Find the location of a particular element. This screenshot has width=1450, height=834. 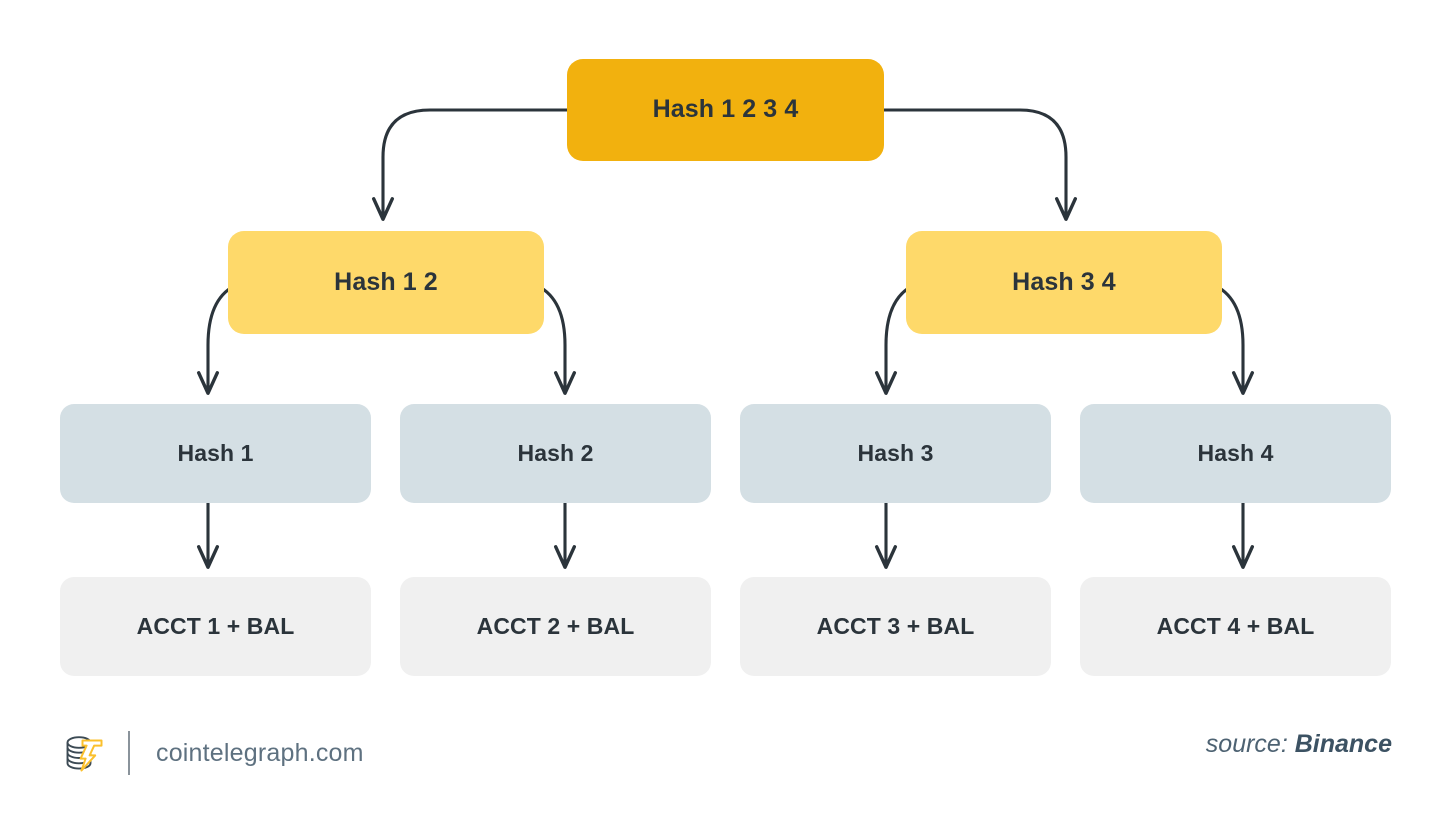

node-hash-3: Hash 3 is located at coordinates (895, 453).